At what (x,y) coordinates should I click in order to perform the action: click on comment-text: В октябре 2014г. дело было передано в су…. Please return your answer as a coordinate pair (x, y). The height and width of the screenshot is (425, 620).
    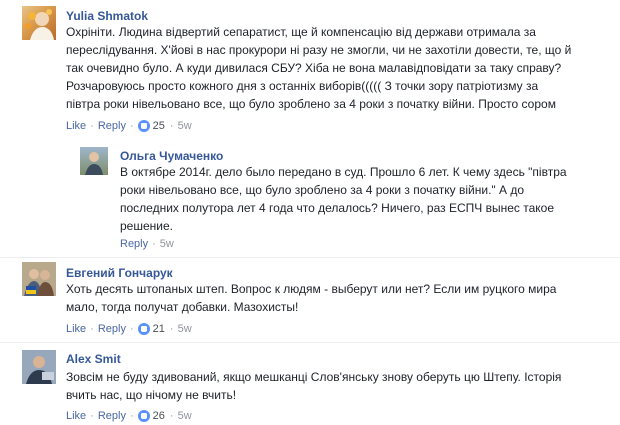
    Looking at the image, I should click on (343, 199).